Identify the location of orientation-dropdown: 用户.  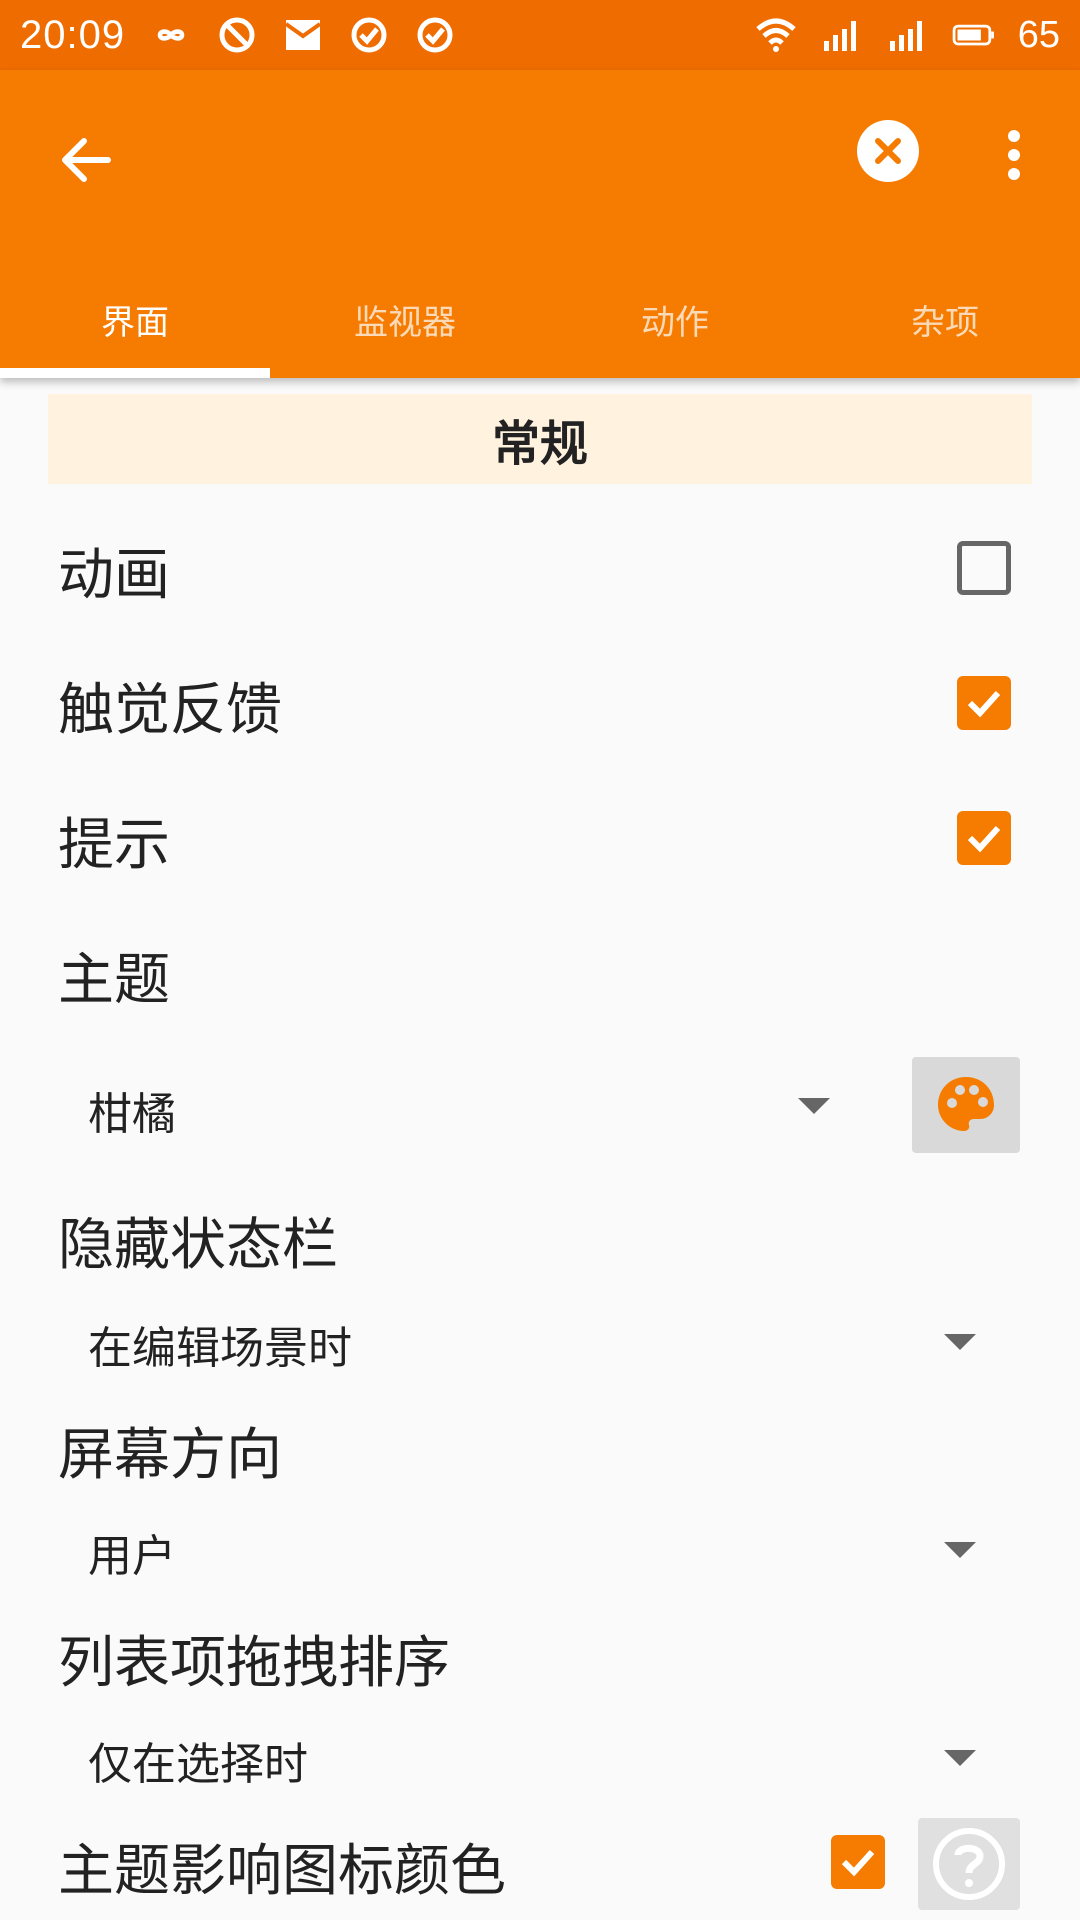
(530, 1548).